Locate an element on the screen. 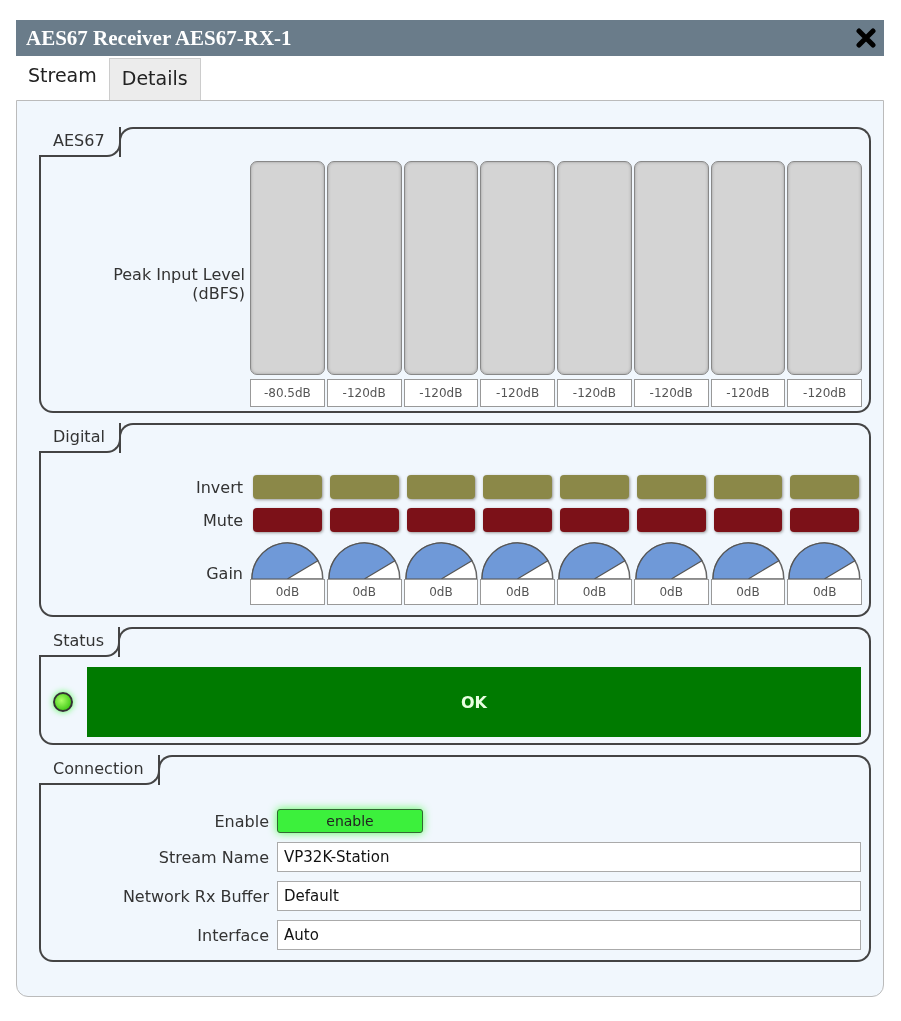  row-label: Mute is located at coordinates (223, 520).